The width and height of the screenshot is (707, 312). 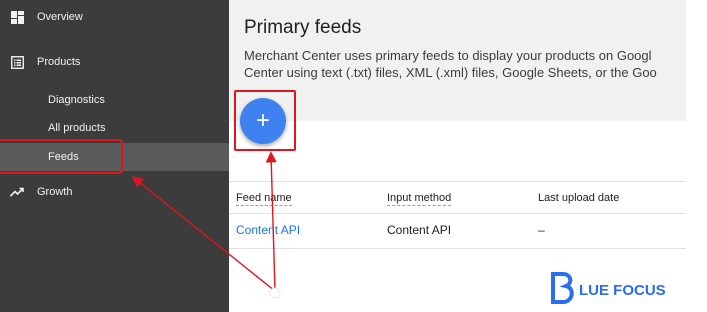 What do you see at coordinates (268, 230) in the screenshot?
I see `feed-name-link: Content API` at bounding box center [268, 230].